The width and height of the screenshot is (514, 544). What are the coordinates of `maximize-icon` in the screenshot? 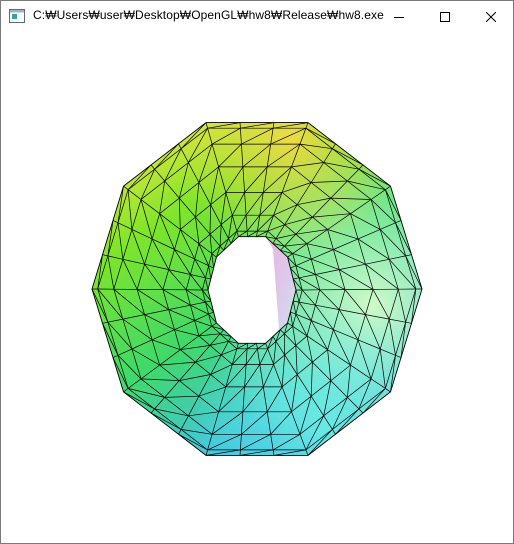 It's located at (445, 16).